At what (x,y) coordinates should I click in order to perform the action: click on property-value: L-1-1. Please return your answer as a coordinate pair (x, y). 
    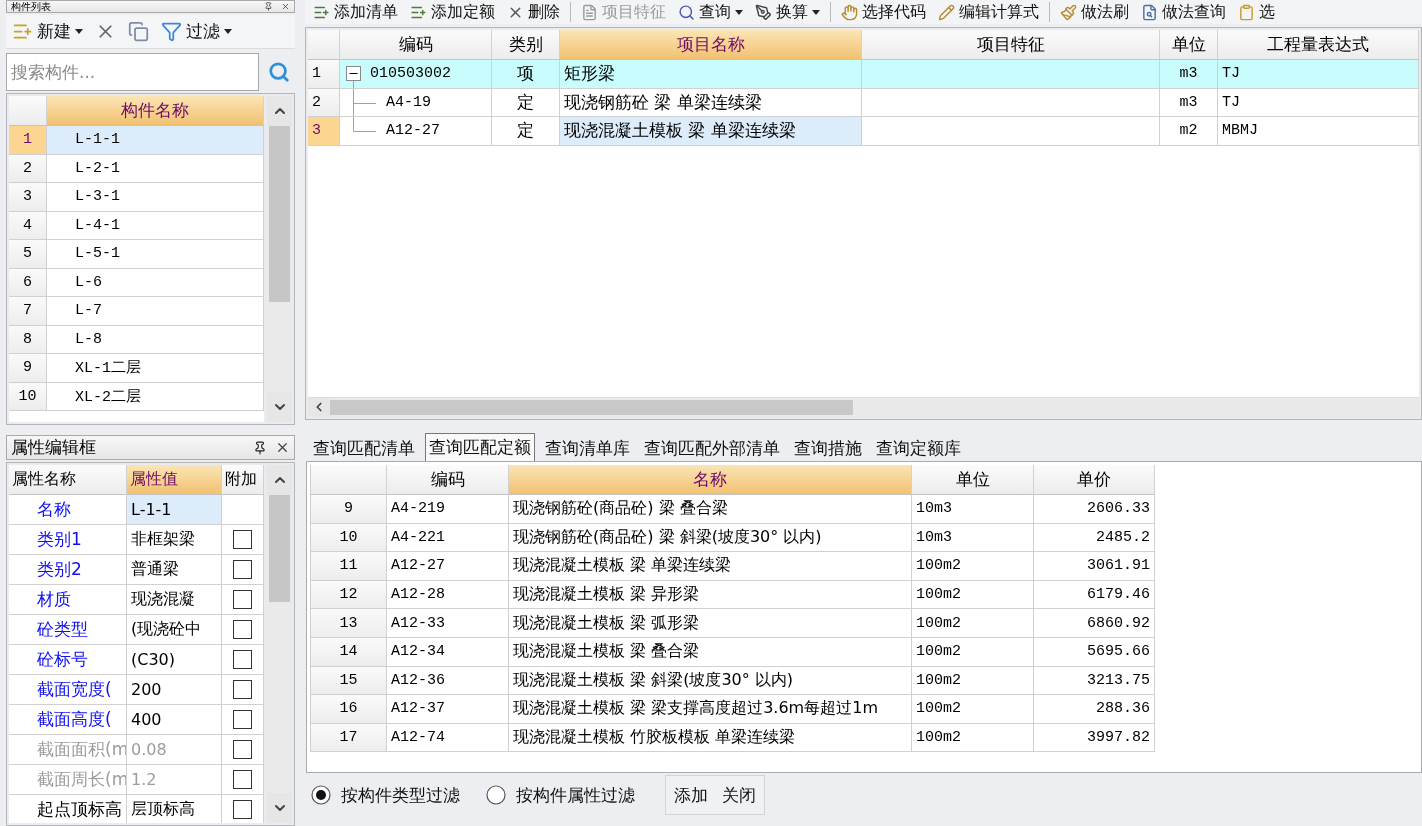
    Looking at the image, I should click on (174, 510).